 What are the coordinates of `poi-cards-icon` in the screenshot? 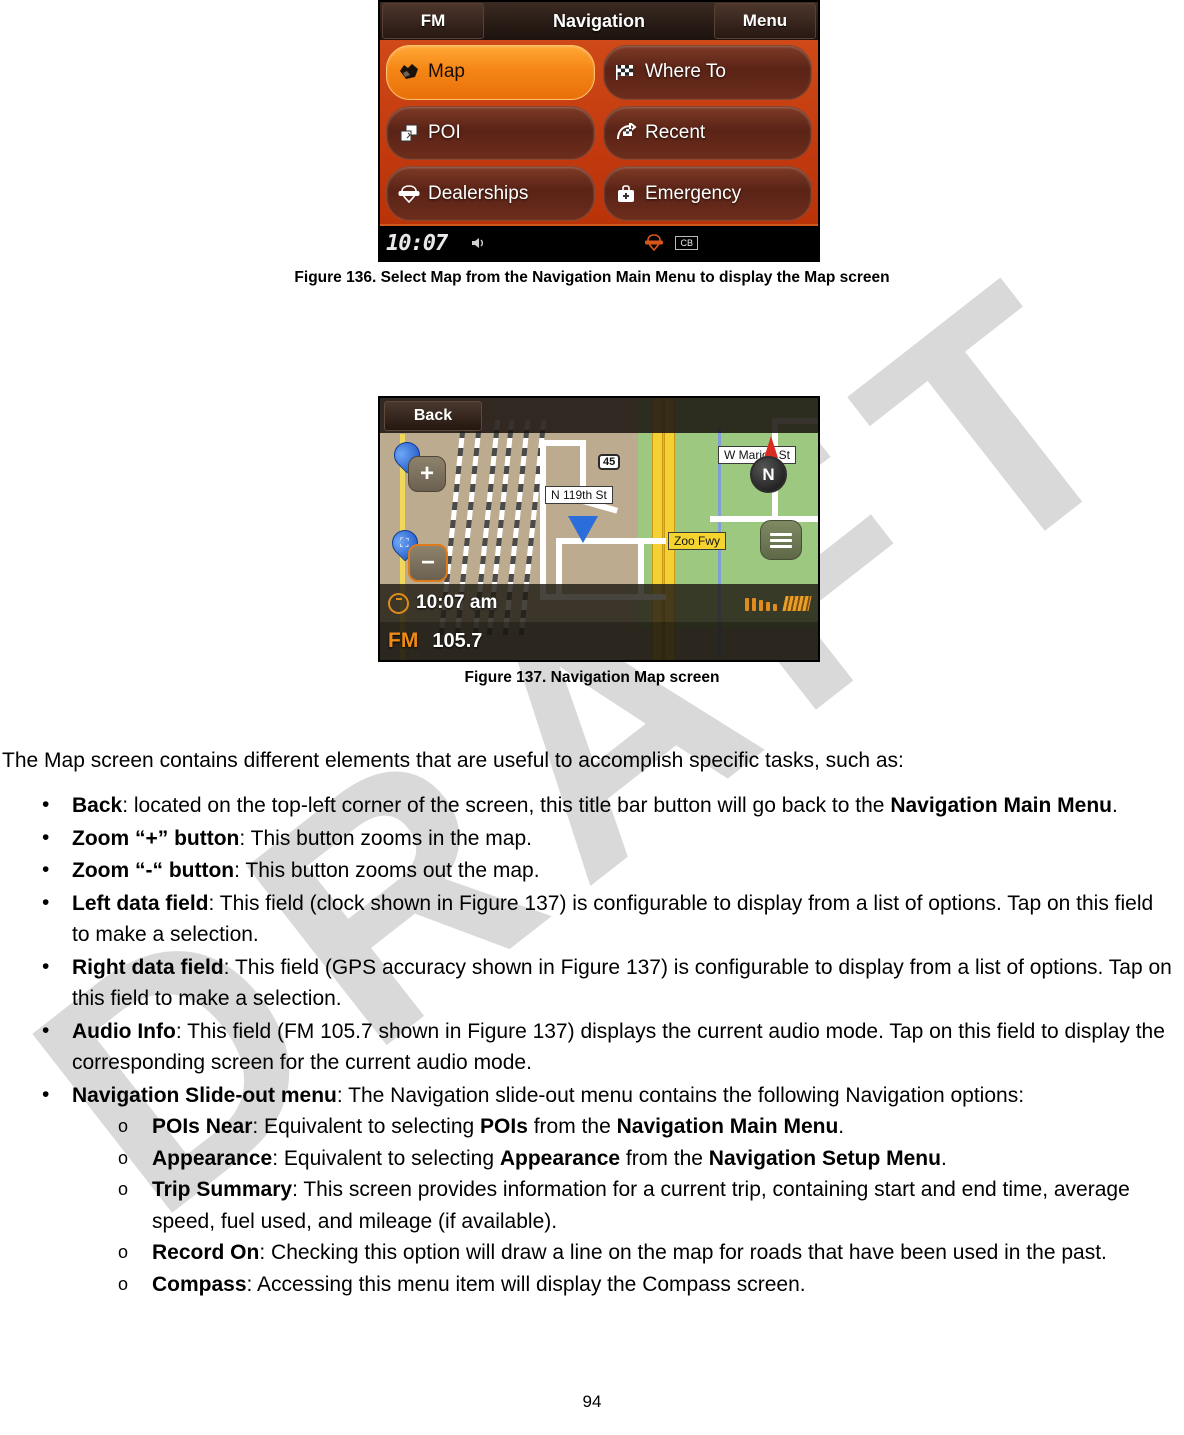 It's located at (409, 133).